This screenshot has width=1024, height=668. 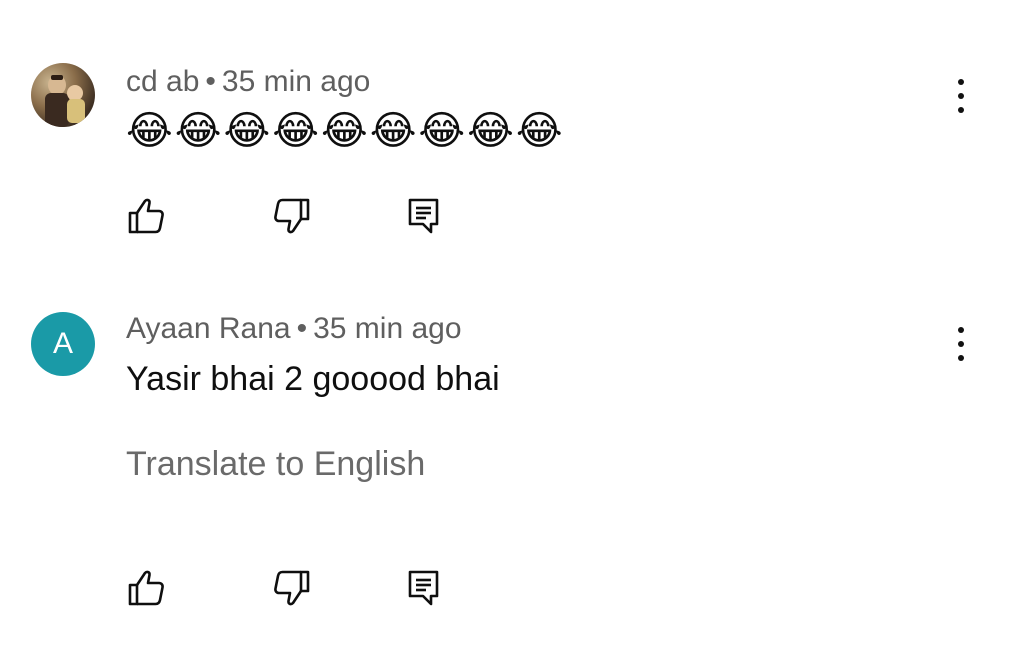 What do you see at coordinates (162, 81) in the screenshot?
I see `author-name: cd ab` at bounding box center [162, 81].